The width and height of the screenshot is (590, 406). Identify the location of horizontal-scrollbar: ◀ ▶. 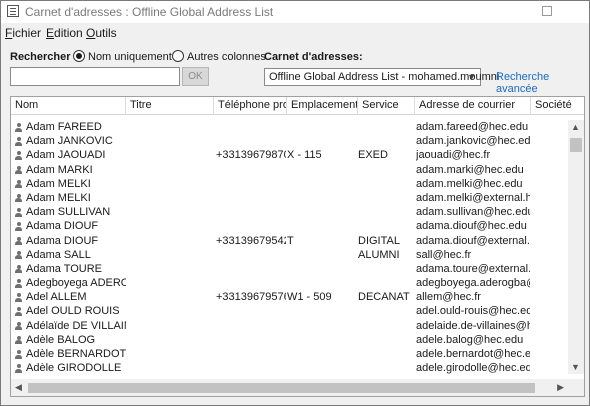
(289, 387).